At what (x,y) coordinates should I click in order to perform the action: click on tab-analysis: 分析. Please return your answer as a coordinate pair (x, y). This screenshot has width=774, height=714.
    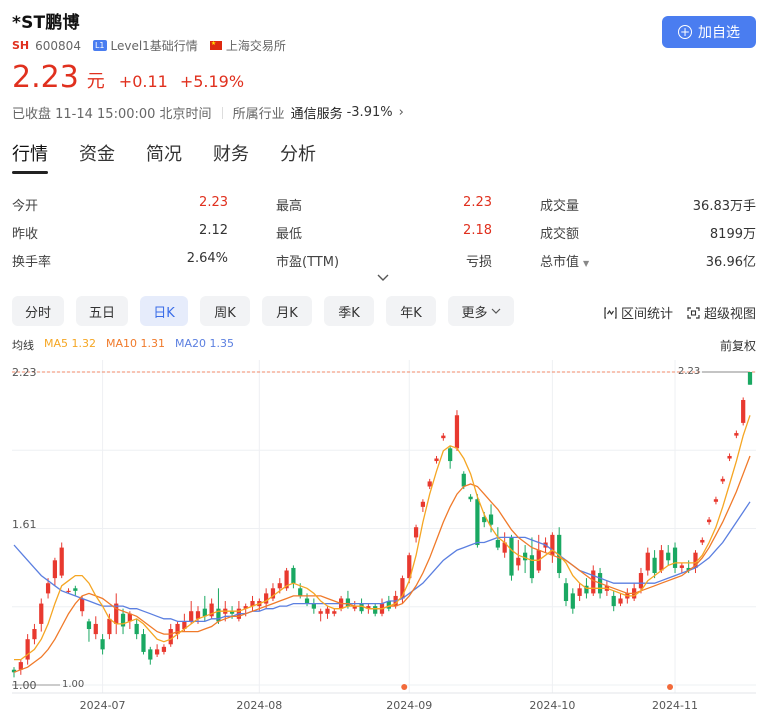
    Looking at the image, I should click on (298, 153).